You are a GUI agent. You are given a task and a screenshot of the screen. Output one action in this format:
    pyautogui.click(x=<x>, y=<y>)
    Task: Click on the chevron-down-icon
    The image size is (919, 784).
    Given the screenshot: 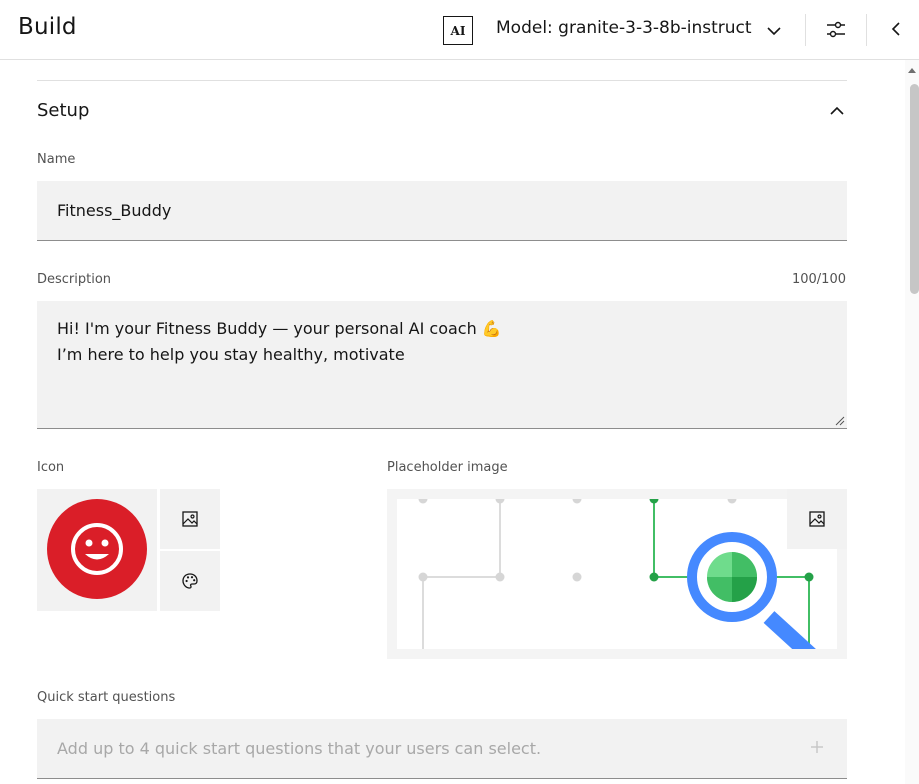 What is the action you would take?
    pyautogui.click(x=774, y=31)
    